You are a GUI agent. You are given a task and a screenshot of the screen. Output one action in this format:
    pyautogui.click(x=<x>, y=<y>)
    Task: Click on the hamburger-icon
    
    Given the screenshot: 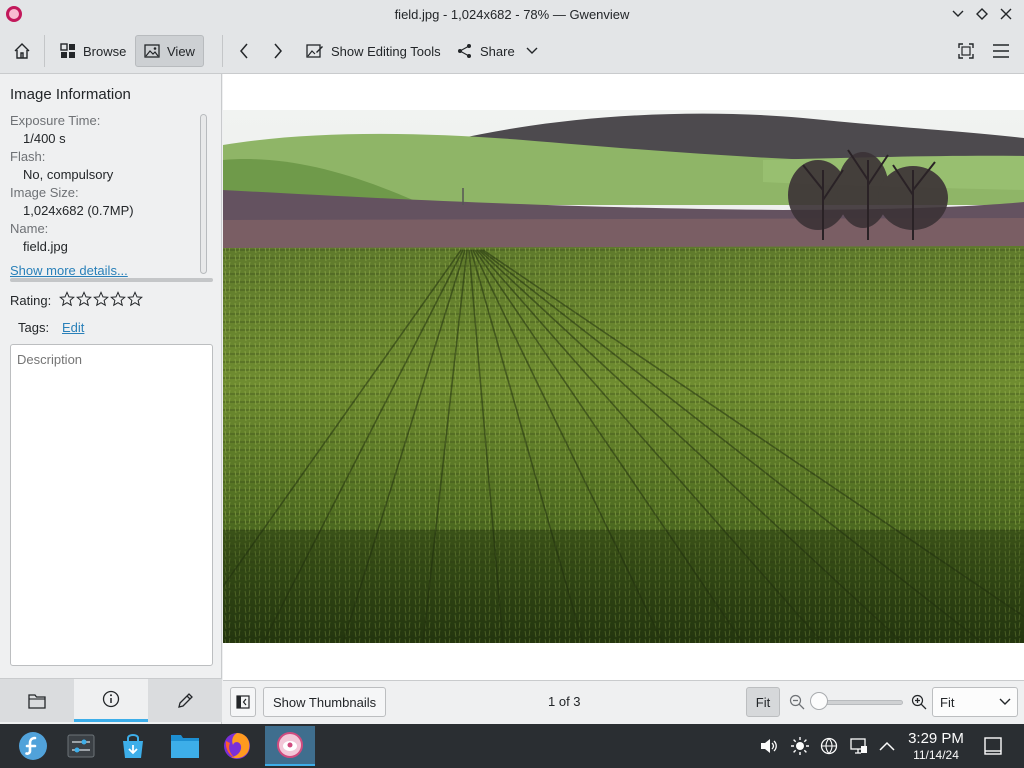 What is the action you would take?
    pyautogui.click(x=1001, y=51)
    